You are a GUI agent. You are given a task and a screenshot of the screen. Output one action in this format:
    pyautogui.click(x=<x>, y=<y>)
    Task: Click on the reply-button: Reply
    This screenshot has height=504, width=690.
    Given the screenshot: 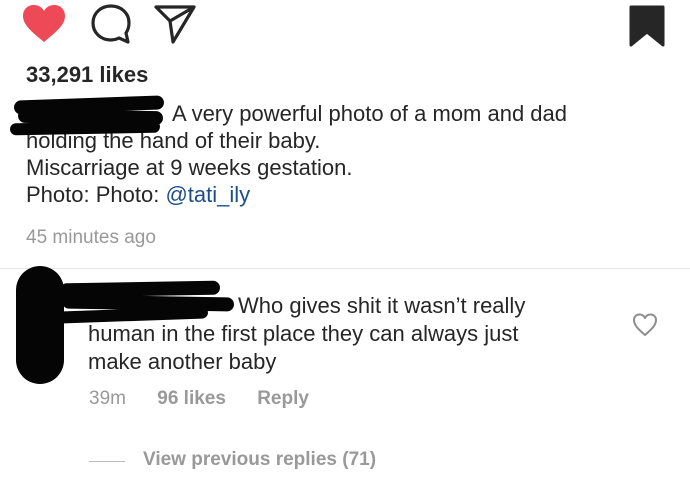 What is the action you would take?
    pyautogui.click(x=283, y=398)
    